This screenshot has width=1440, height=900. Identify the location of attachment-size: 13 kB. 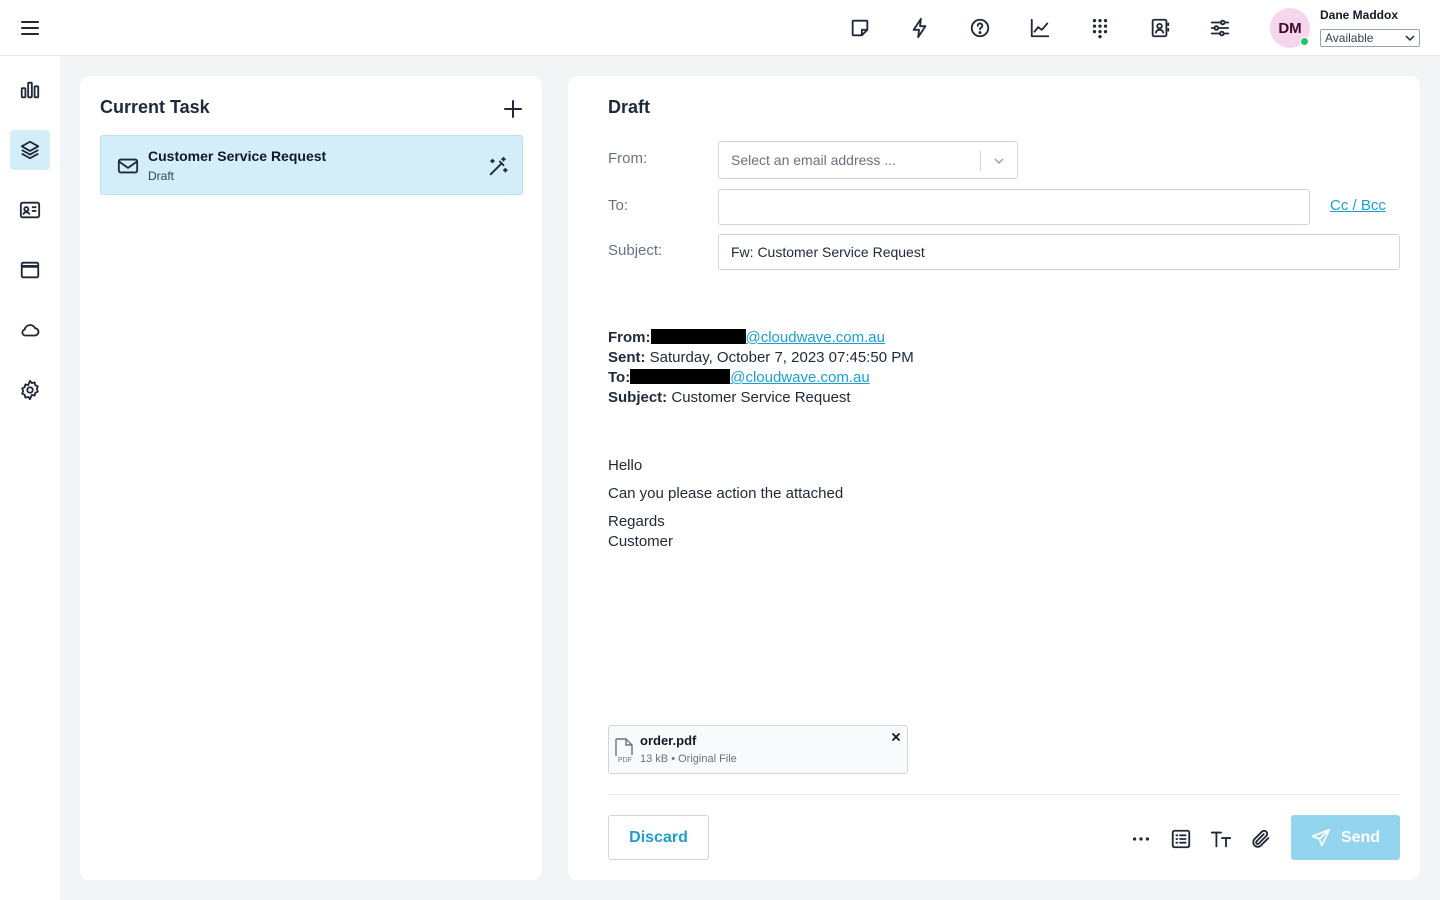
(654, 759).